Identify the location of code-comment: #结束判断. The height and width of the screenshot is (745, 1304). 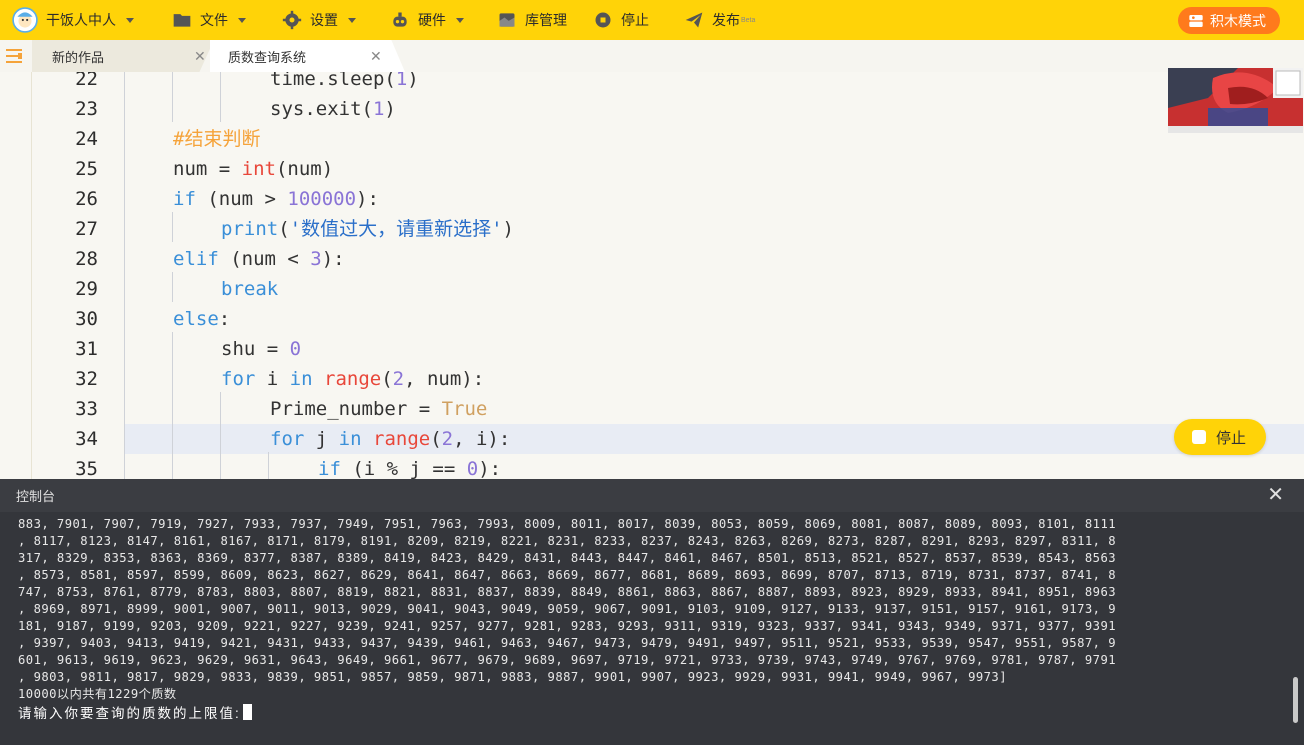
(217, 139).